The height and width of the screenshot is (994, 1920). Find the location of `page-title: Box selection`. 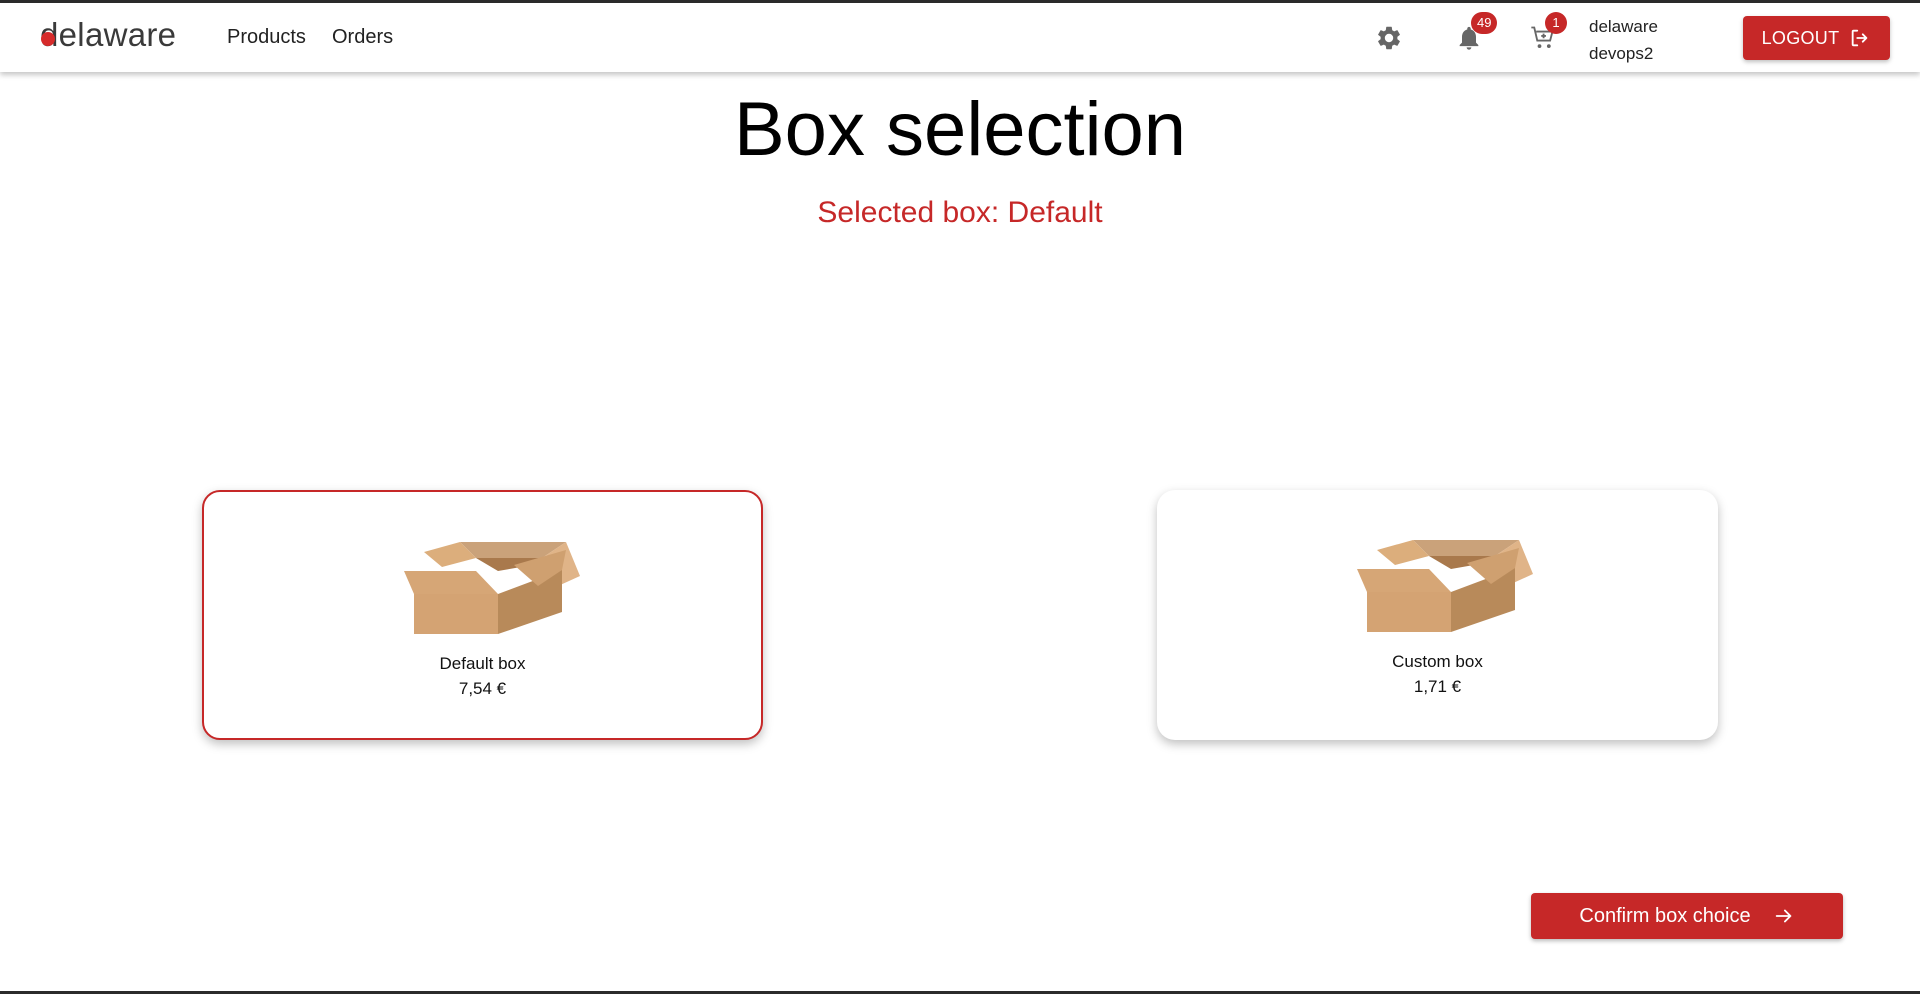

page-title: Box selection is located at coordinates (960, 129).